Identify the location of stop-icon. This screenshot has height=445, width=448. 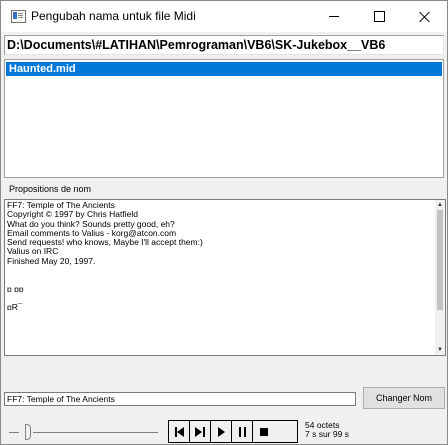
(263, 431).